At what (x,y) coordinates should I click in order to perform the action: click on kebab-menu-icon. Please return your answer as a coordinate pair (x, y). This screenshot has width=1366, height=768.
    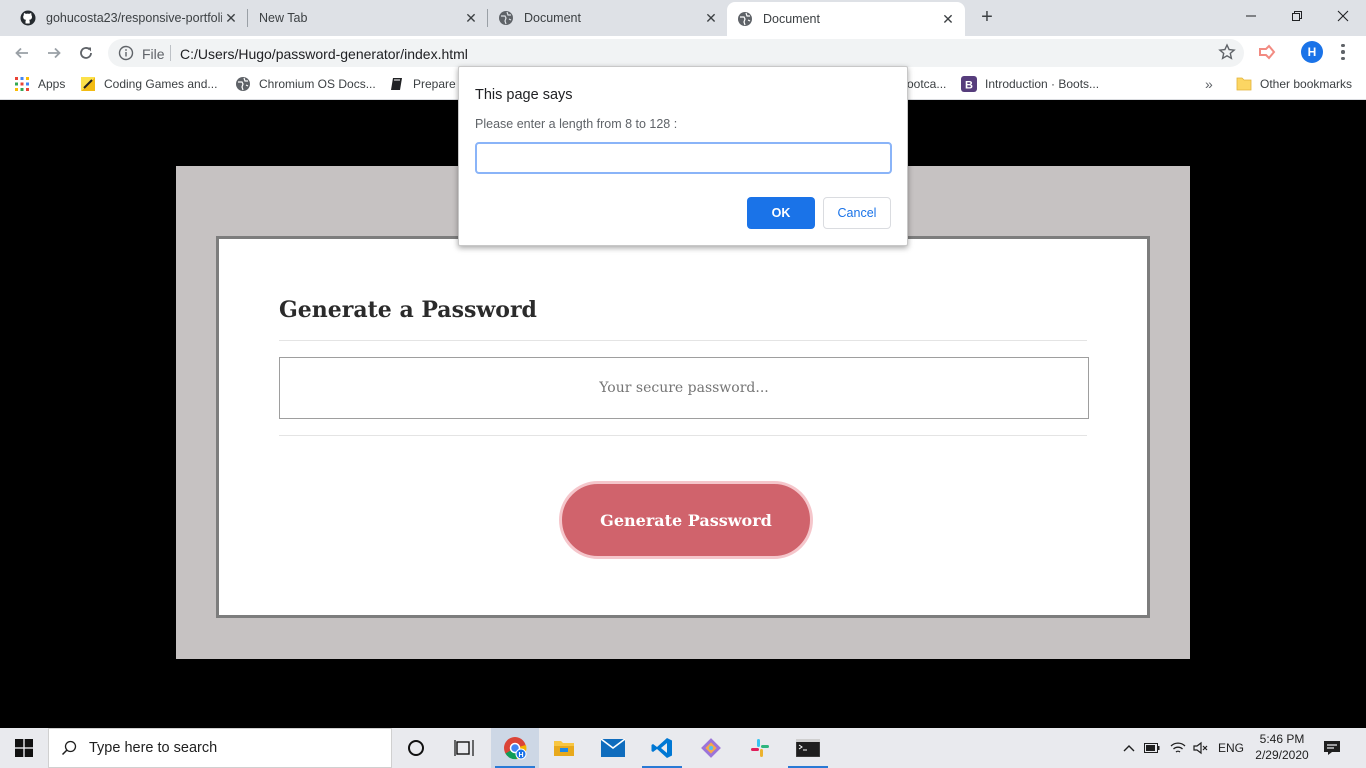
    Looking at the image, I should click on (1343, 52).